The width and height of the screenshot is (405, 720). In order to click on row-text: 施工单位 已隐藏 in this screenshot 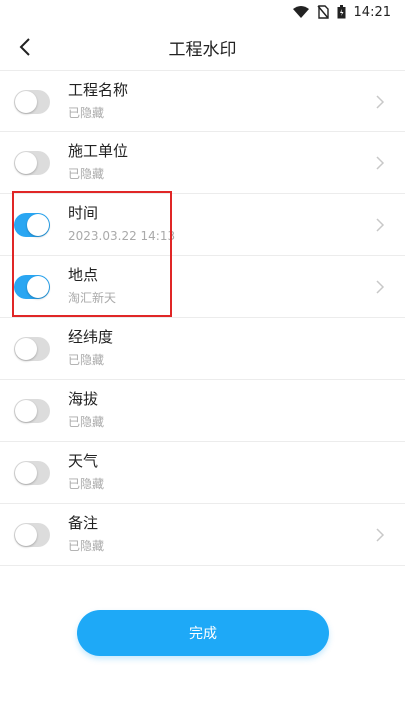, I will do `click(98, 162)`.